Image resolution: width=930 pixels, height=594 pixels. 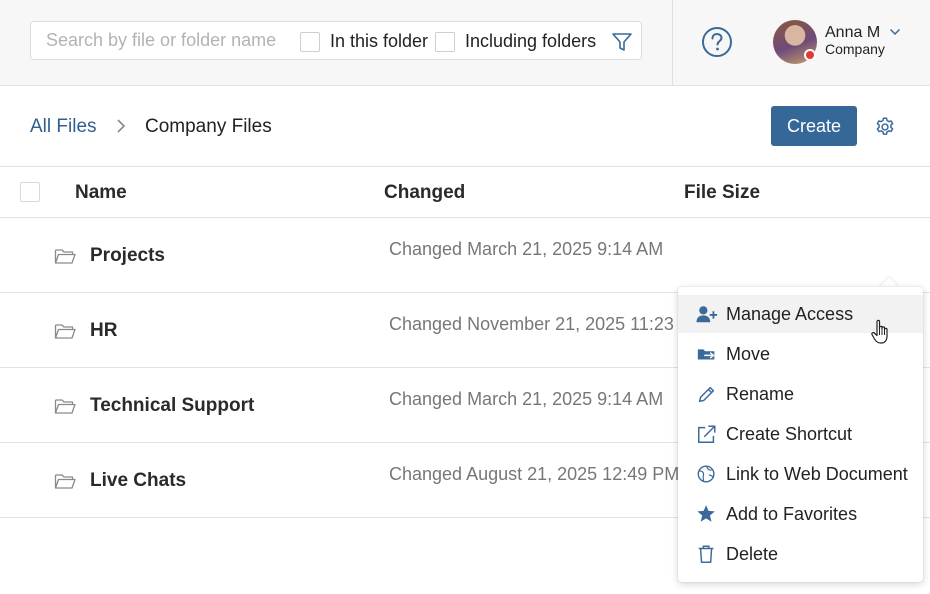 What do you see at coordinates (672, 43) in the screenshot?
I see `header-divider` at bounding box center [672, 43].